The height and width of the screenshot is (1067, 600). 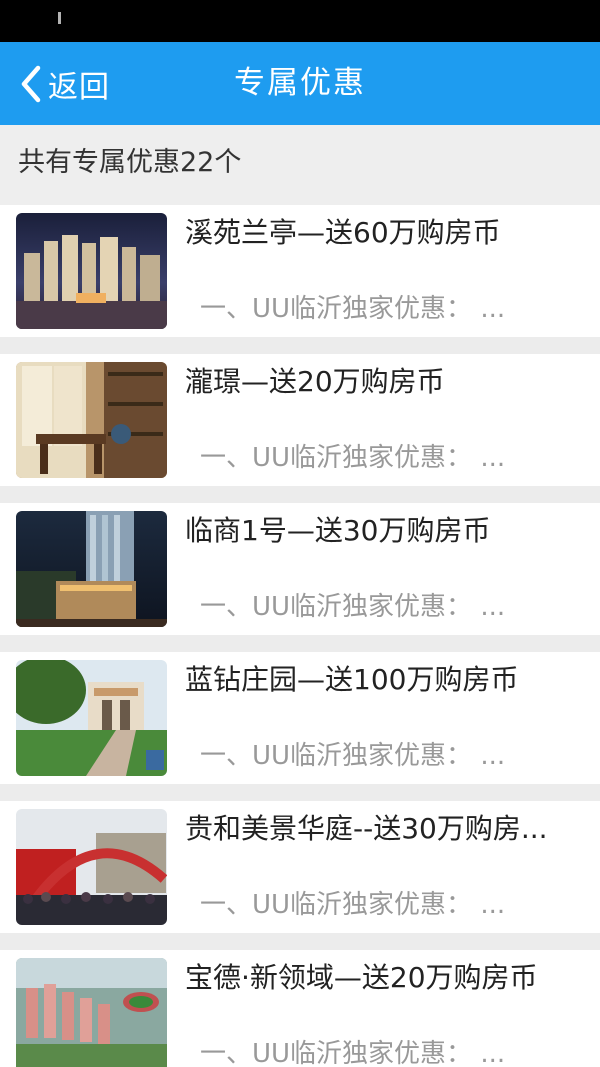 What do you see at coordinates (91, 1012) in the screenshot?
I see `aerial-residential-render-image` at bounding box center [91, 1012].